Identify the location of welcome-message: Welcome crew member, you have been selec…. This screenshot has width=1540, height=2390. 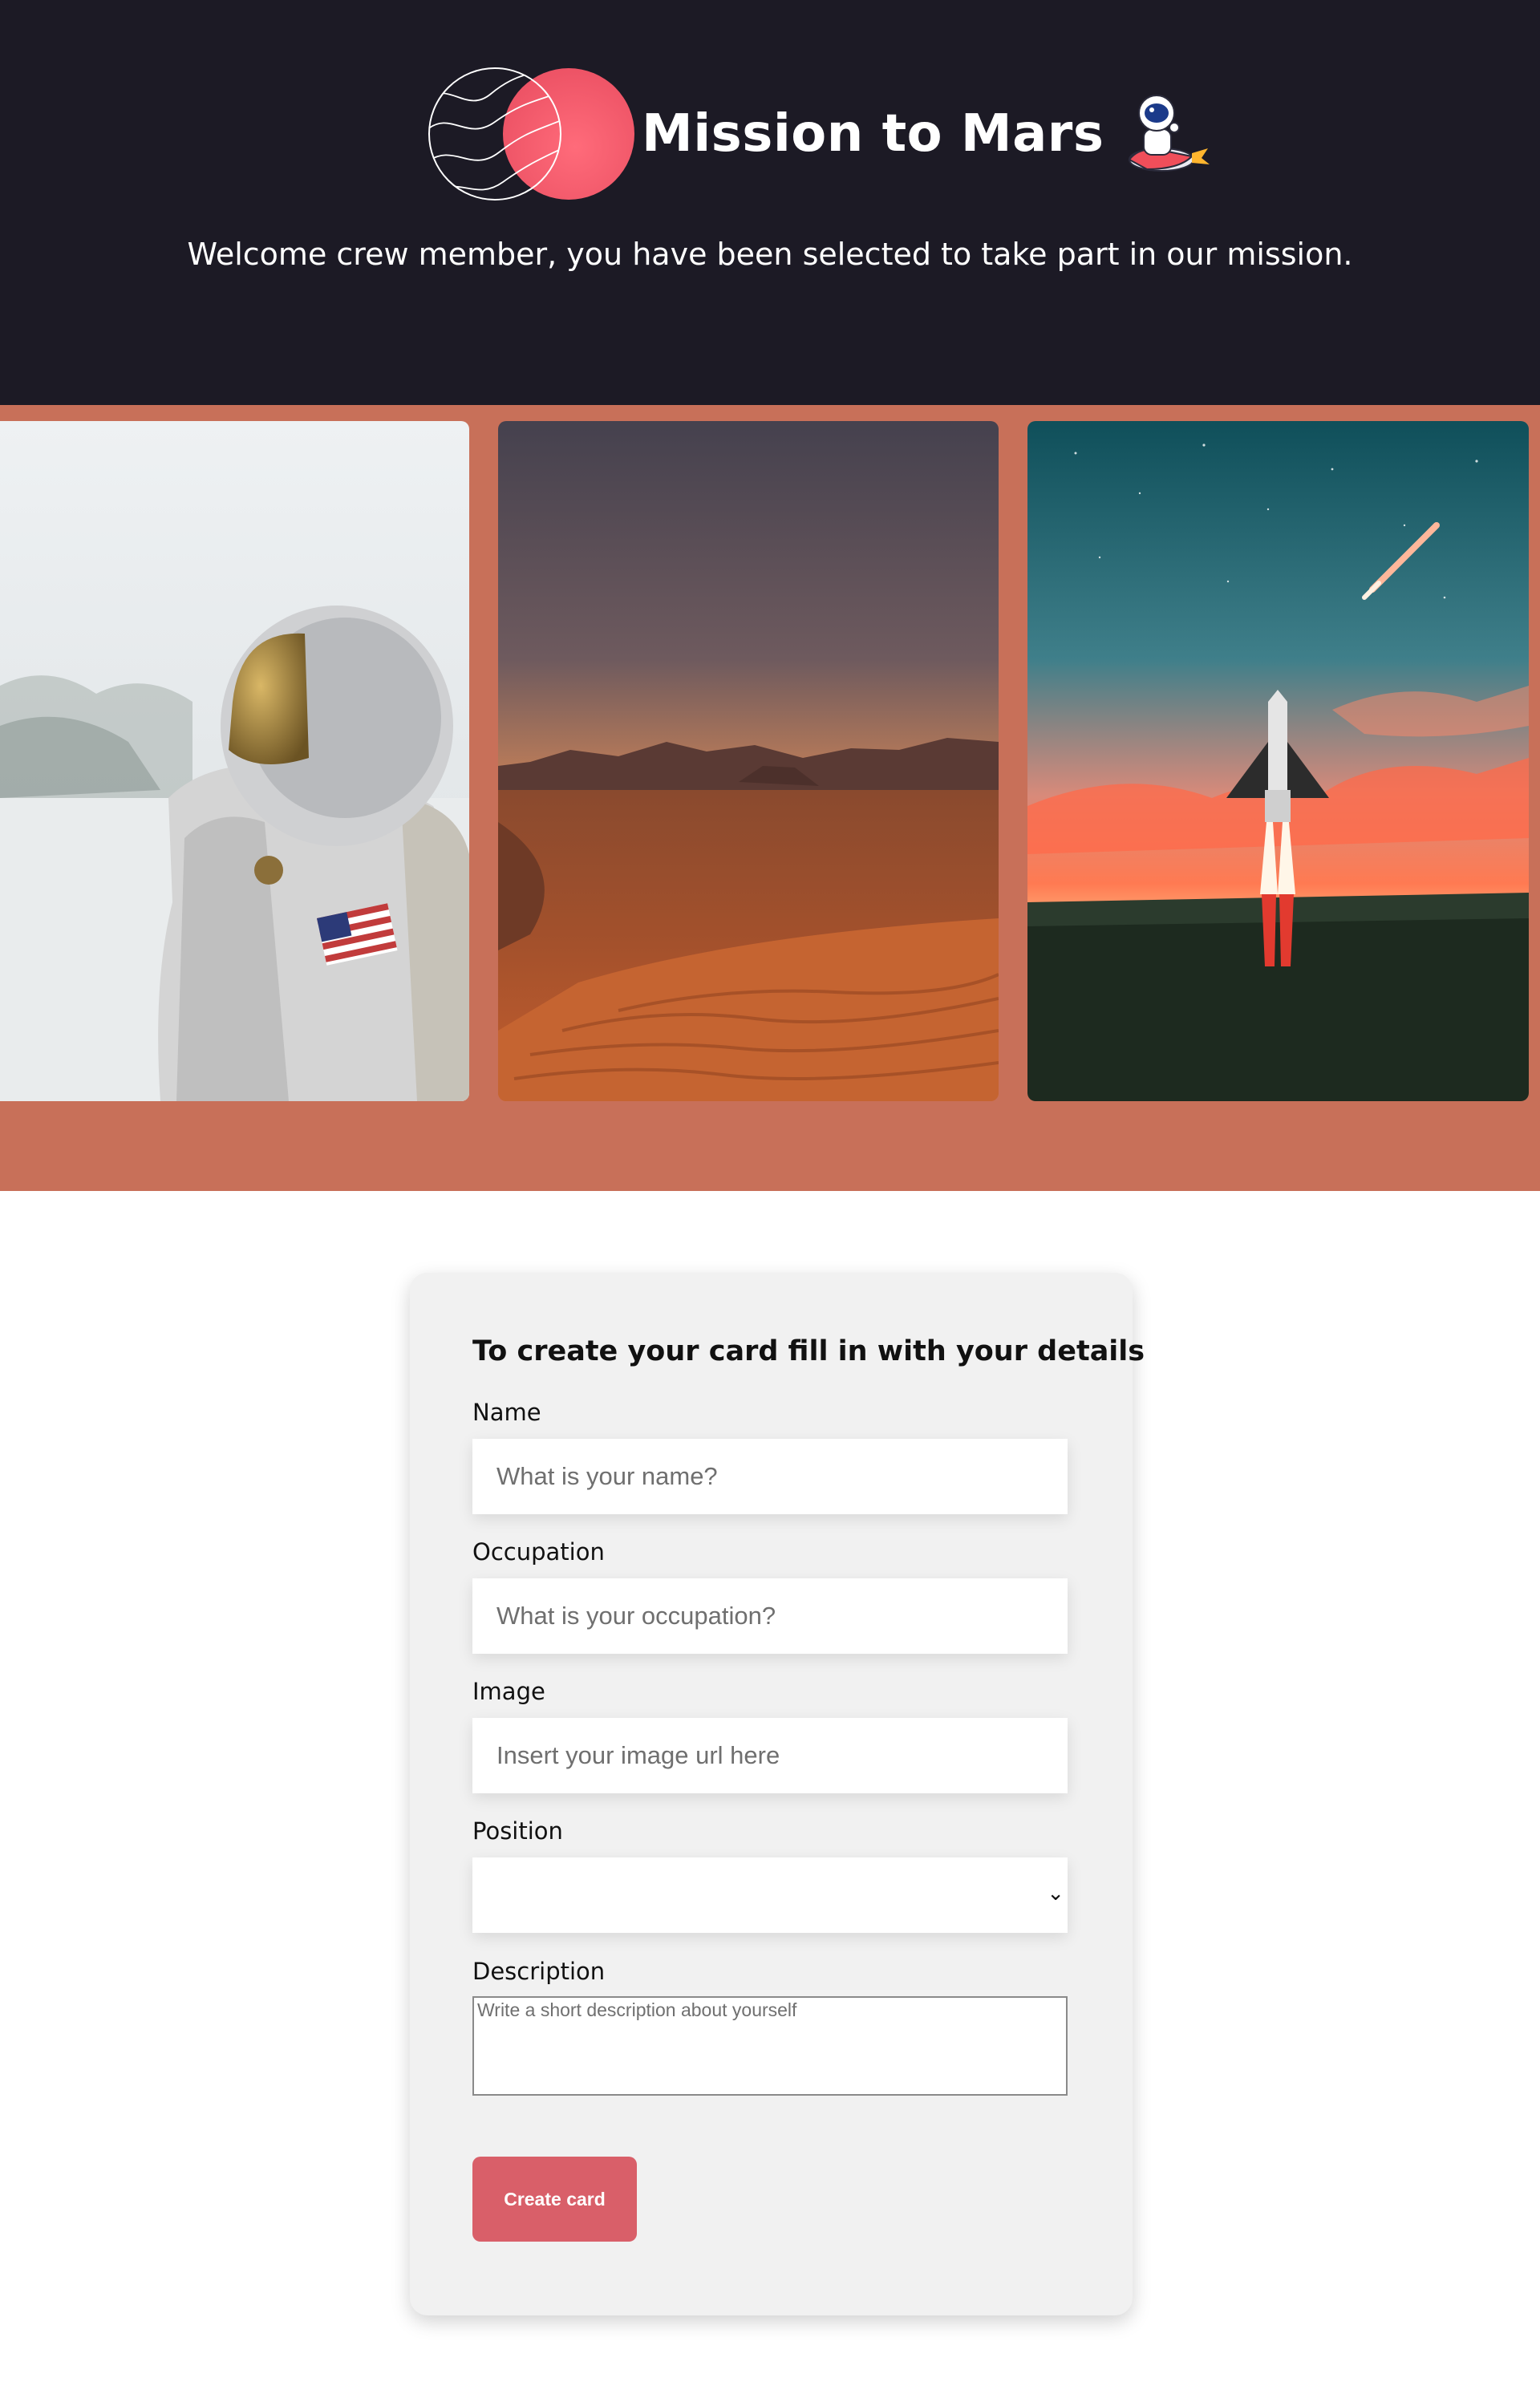
(770, 255).